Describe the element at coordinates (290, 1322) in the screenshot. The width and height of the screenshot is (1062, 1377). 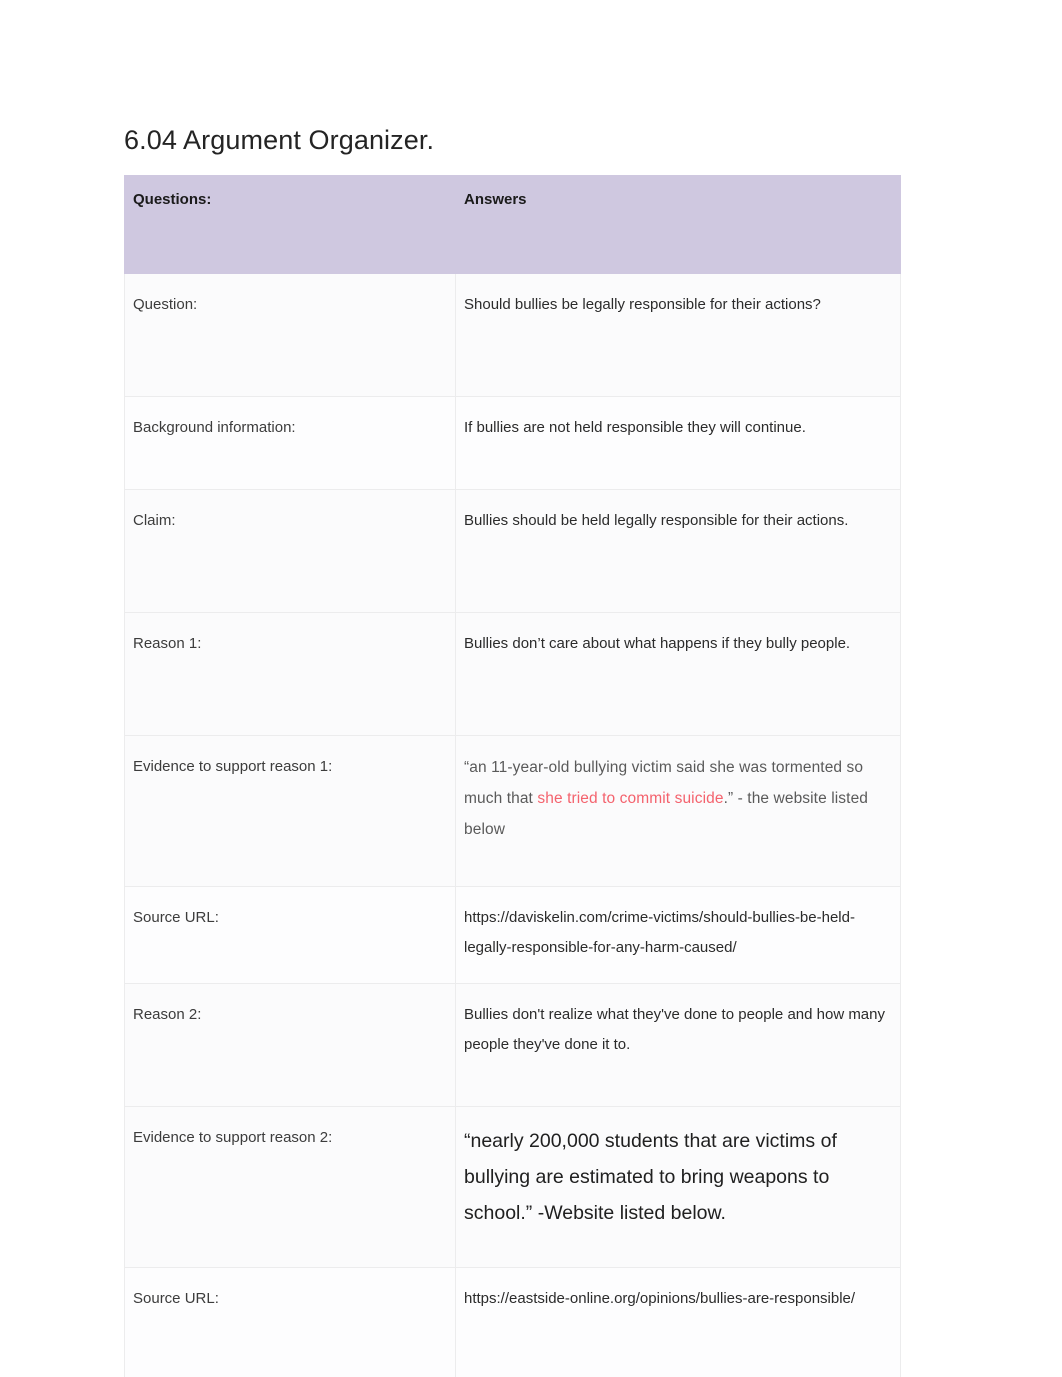
I see `row-label-source-url-2: Source URL:` at that location.